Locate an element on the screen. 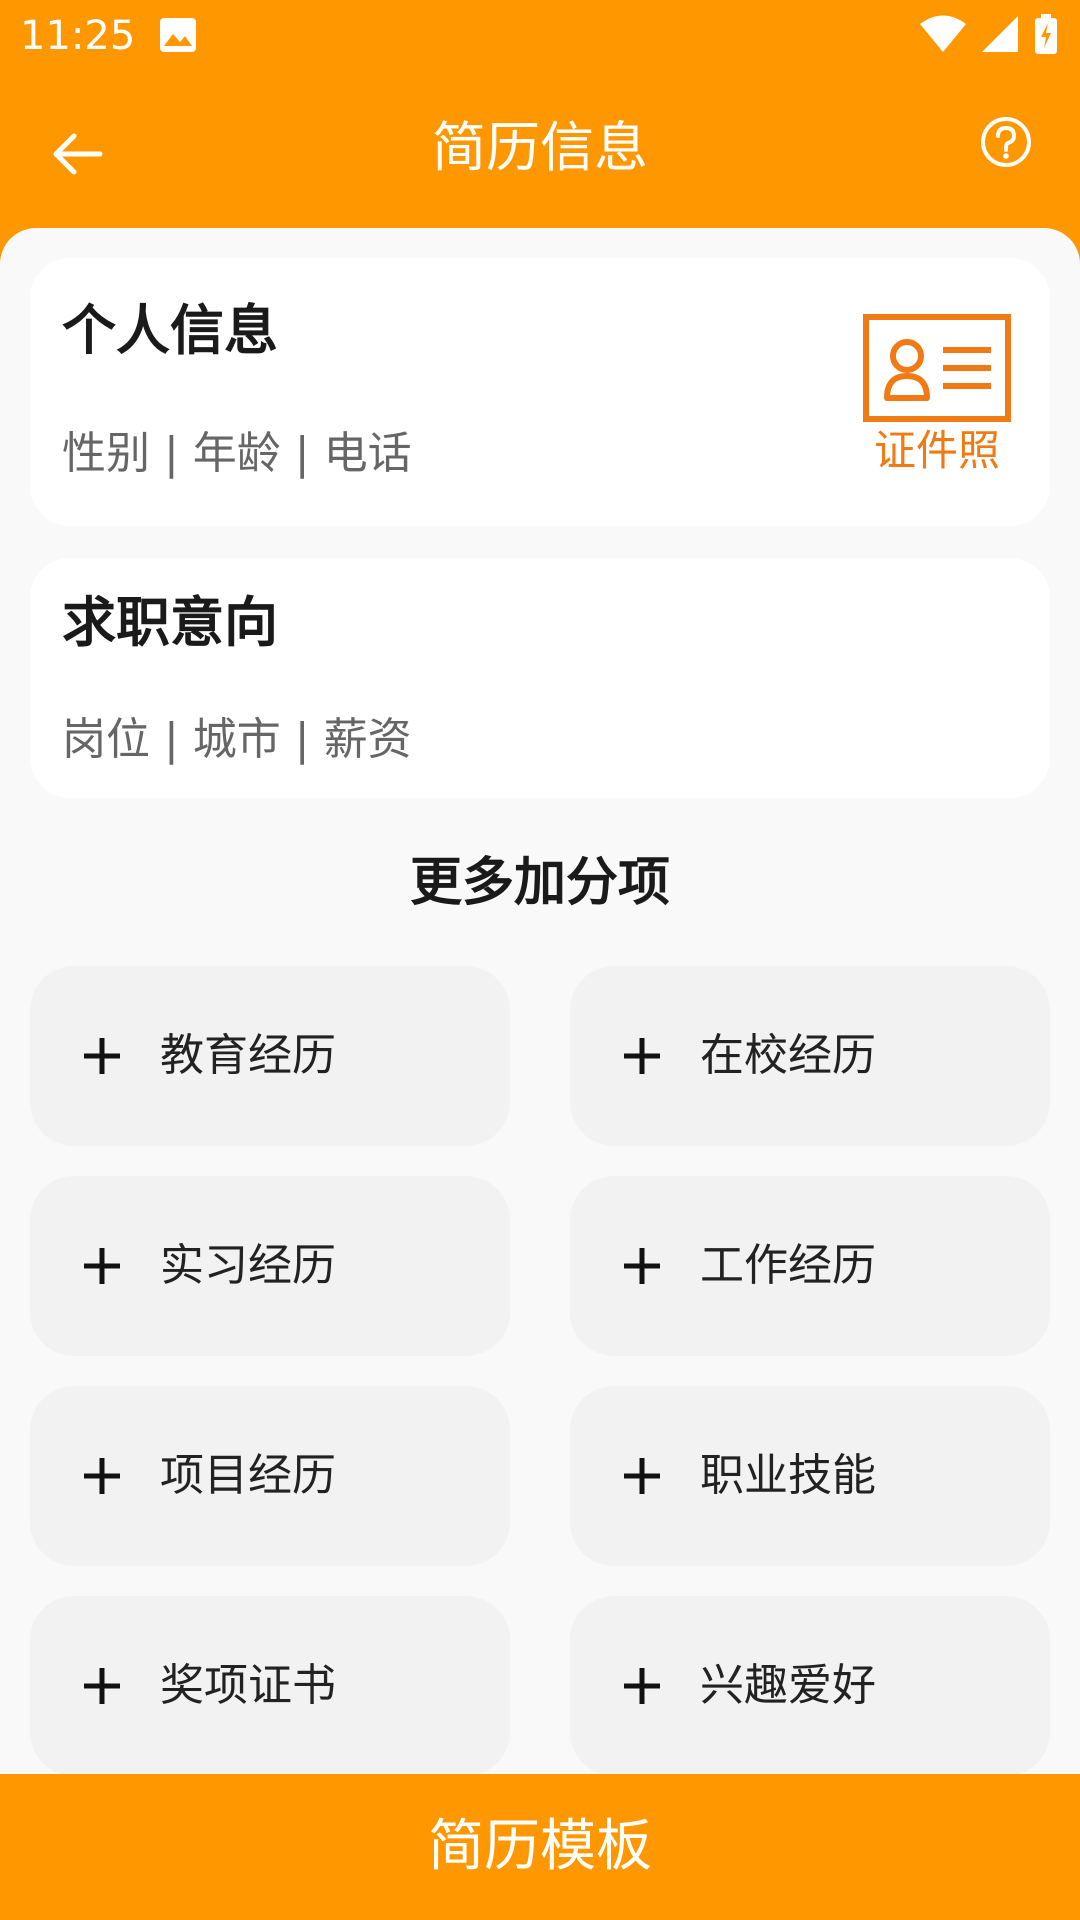 The height and width of the screenshot is (1920, 1080). signal-icon is located at coordinates (1000, 36).